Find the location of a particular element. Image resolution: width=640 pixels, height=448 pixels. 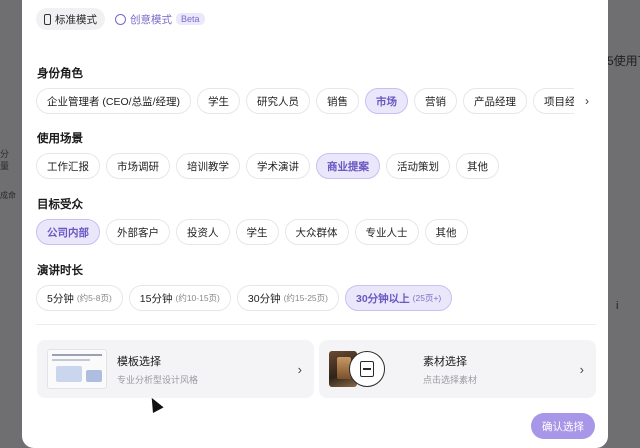

chip-label: 专业人士 is located at coordinates (386, 232).